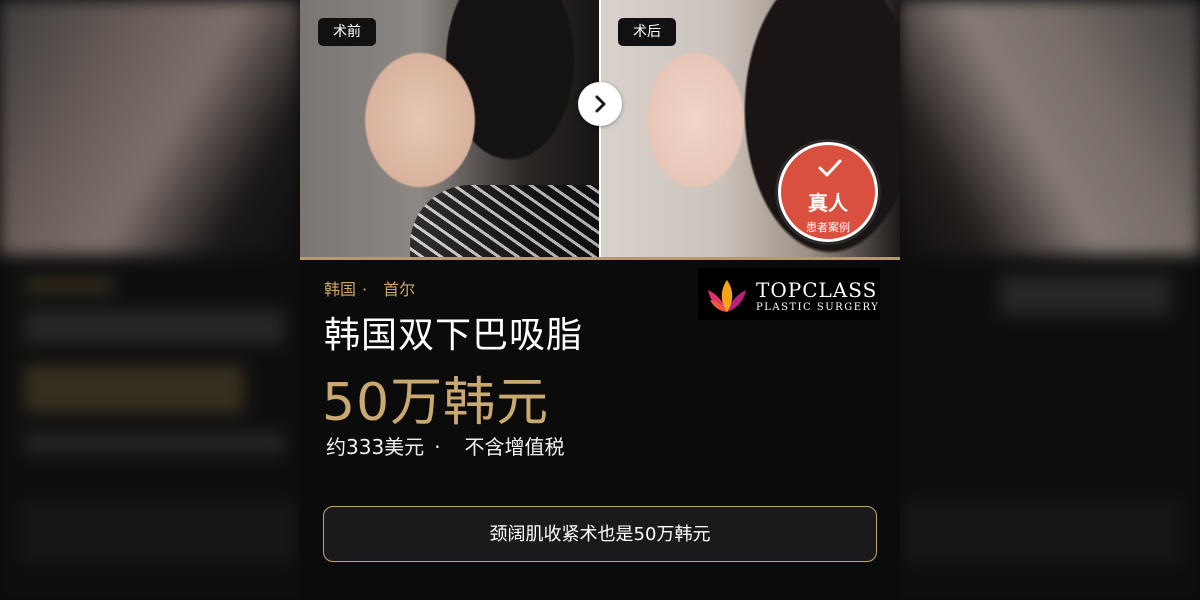 This screenshot has height=600, width=1200. What do you see at coordinates (340, 289) in the screenshot?
I see `location-country: 韩国` at bounding box center [340, 289].